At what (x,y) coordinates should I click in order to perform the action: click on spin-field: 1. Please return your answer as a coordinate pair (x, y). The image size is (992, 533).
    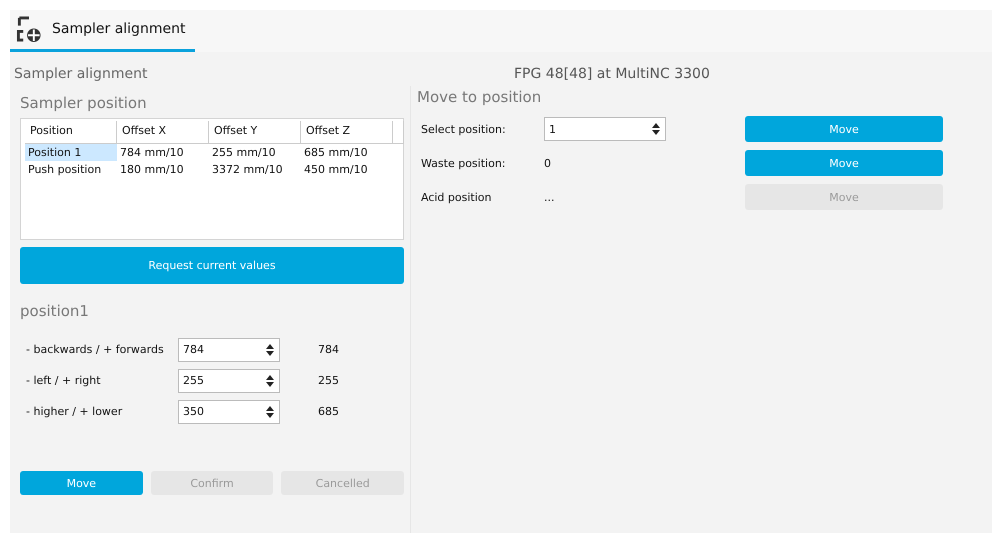
    Looking at the image, I should click on (605, 129).